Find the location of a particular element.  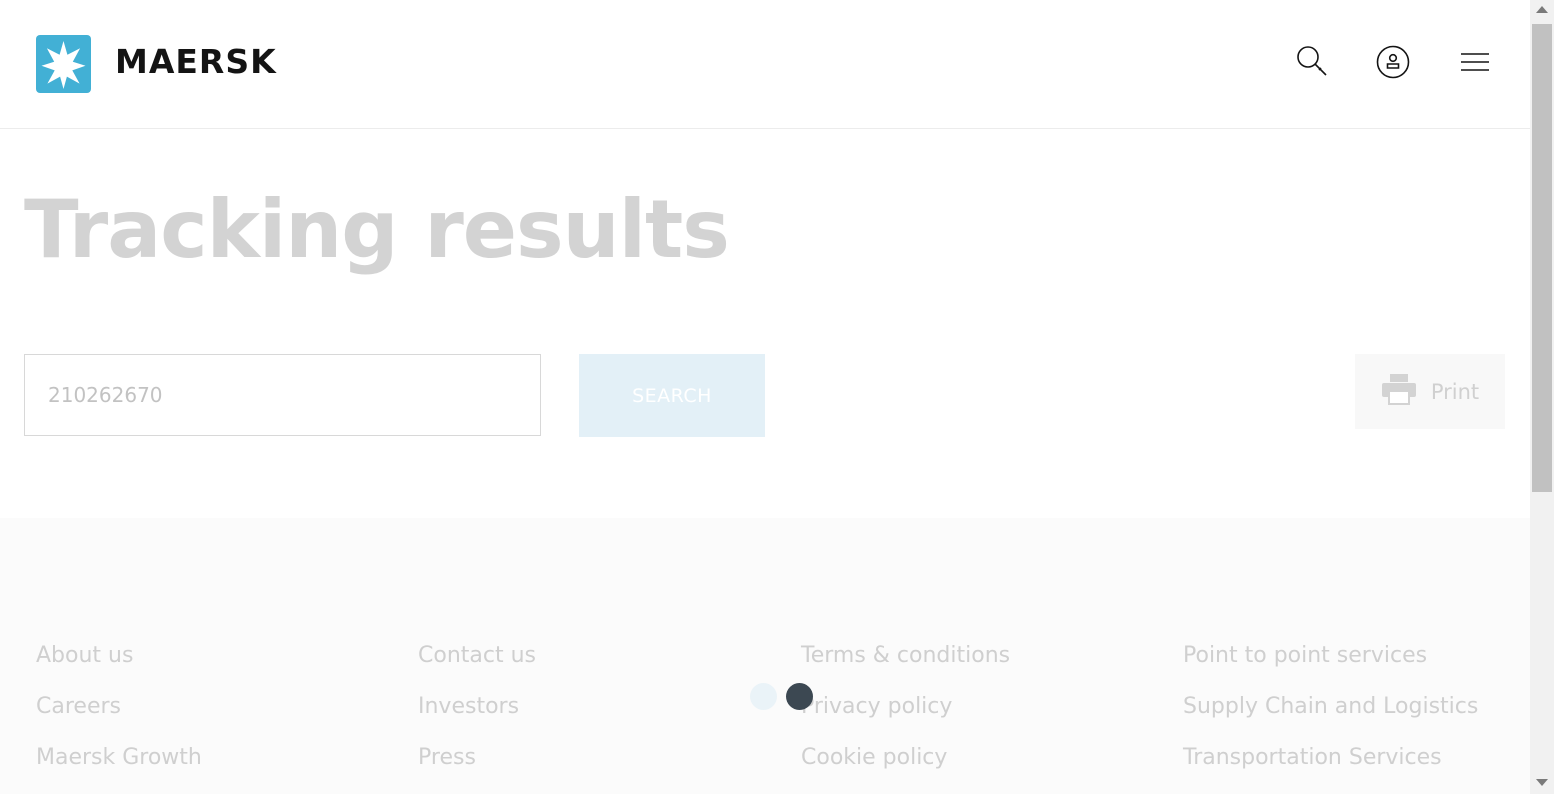

footer-link-investors: Investors is located at coordinates (477, 707).